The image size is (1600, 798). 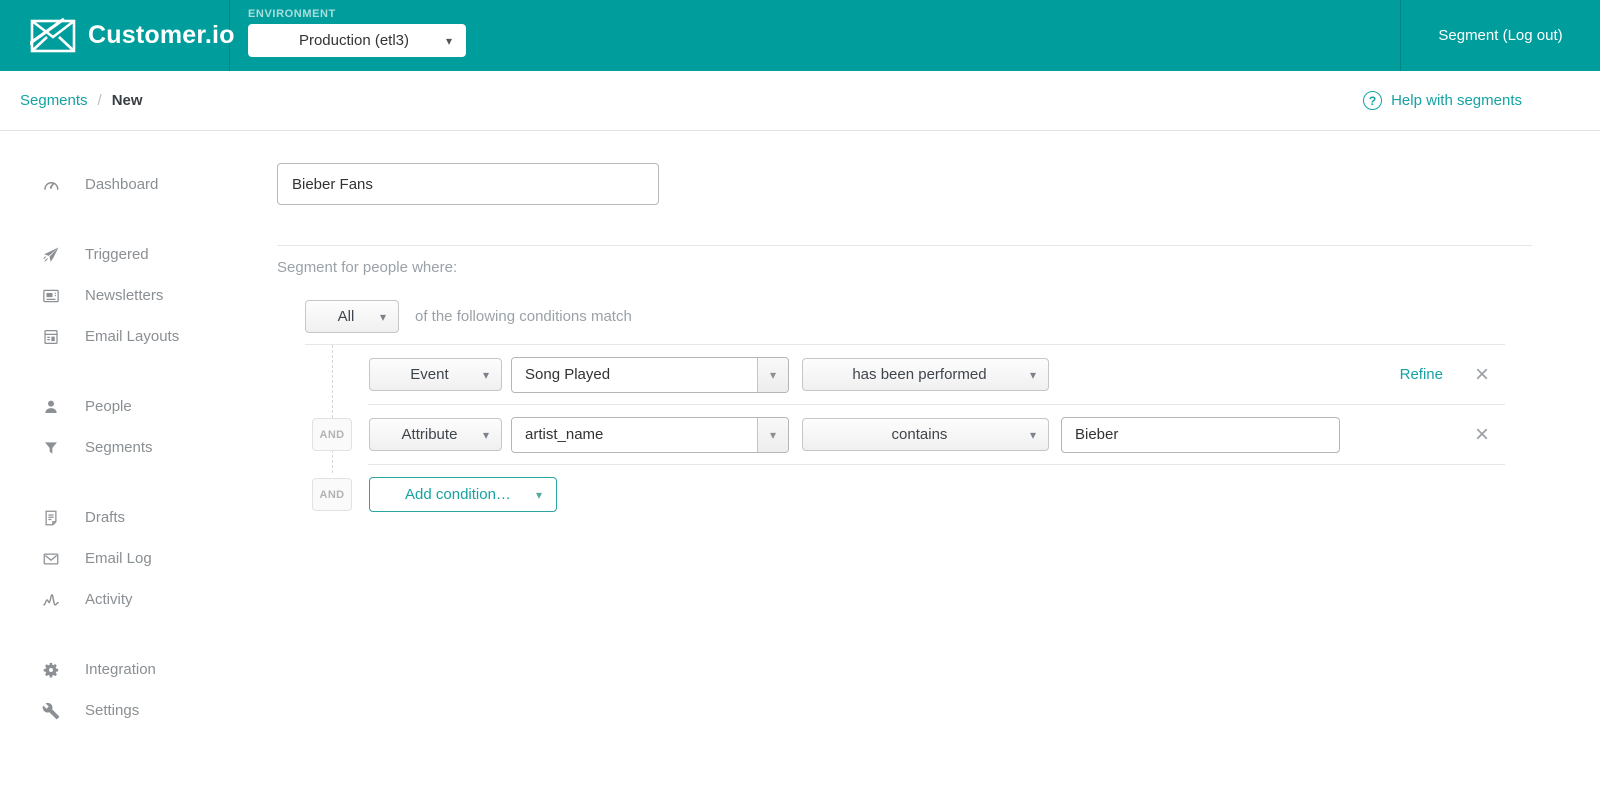 What do you see at coordinates (112, 710) in the screenshot?
I see `sidebar-item-label: Settings` at bounding box center [112, 710].